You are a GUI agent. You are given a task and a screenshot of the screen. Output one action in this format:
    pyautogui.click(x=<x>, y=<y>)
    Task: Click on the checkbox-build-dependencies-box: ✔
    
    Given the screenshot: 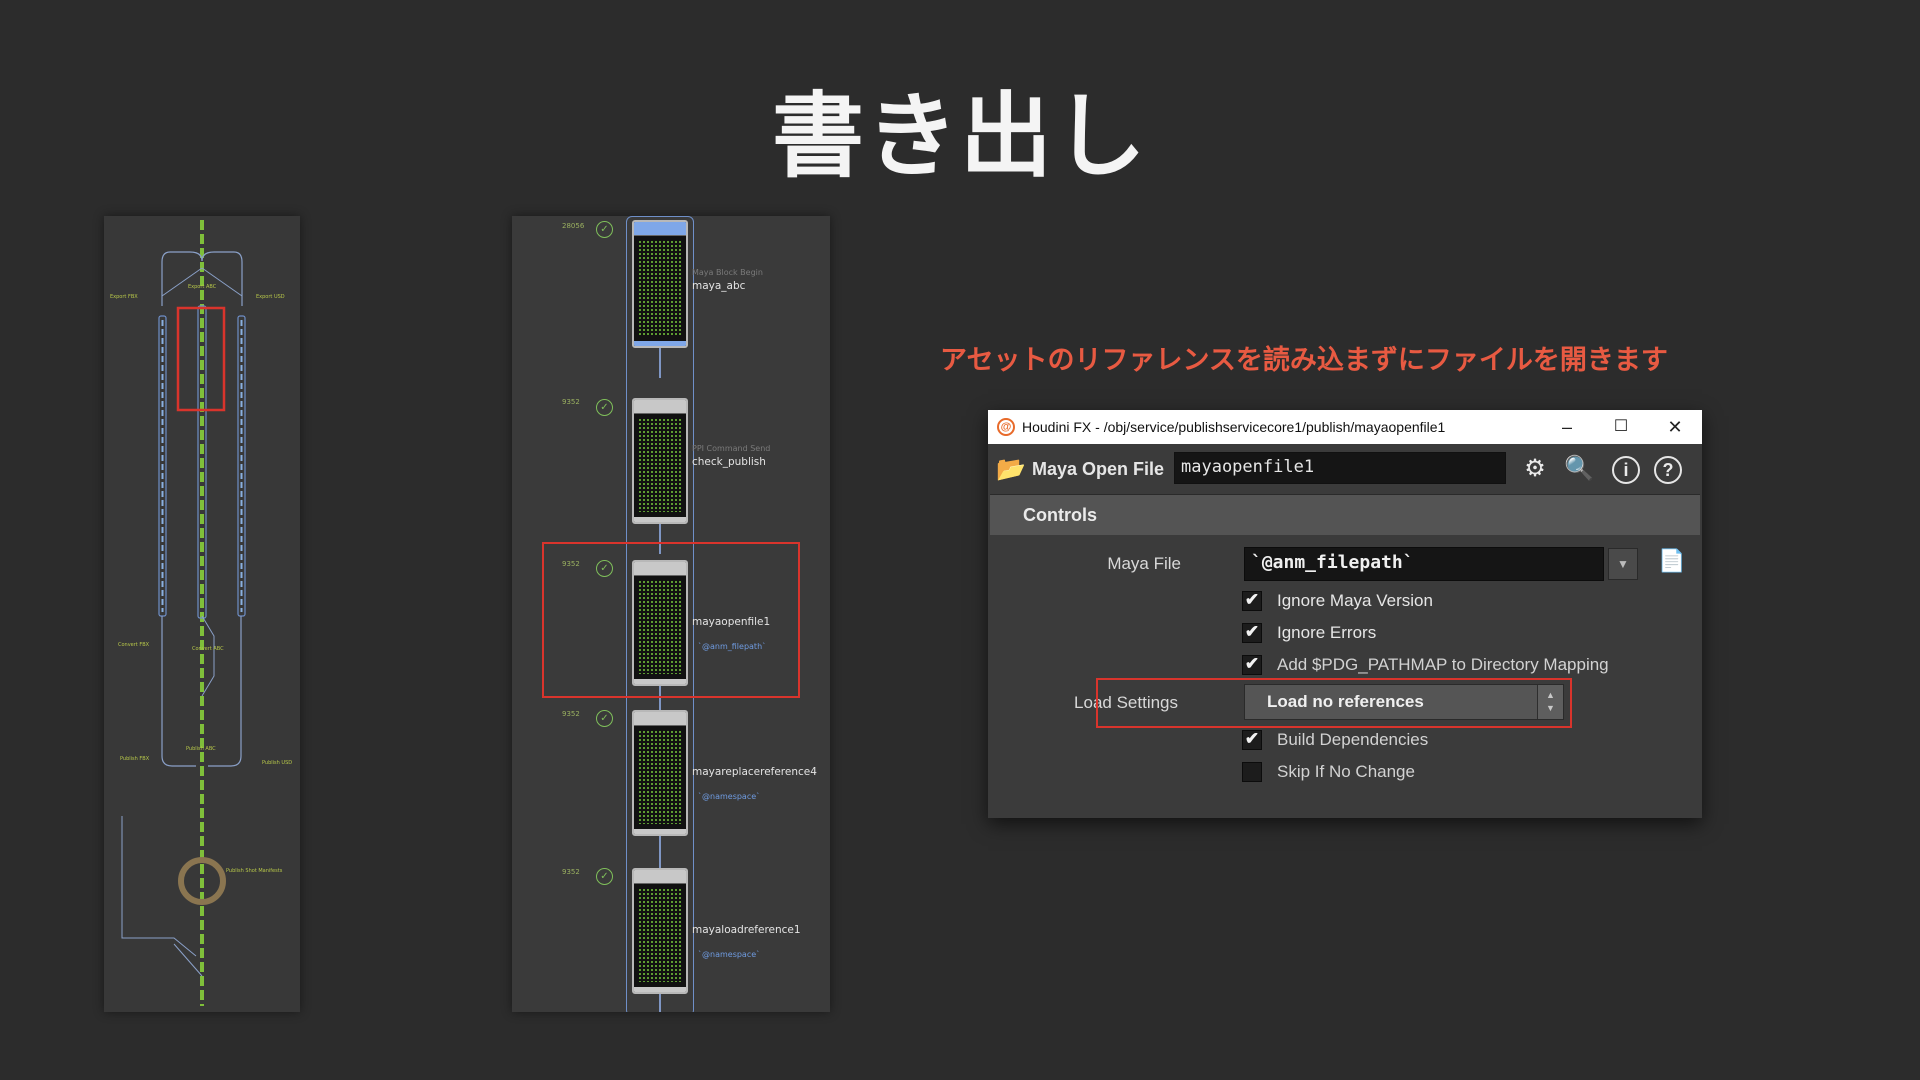 What is the action you would take?
    pyautogui.click(x=1252, y=740)
    